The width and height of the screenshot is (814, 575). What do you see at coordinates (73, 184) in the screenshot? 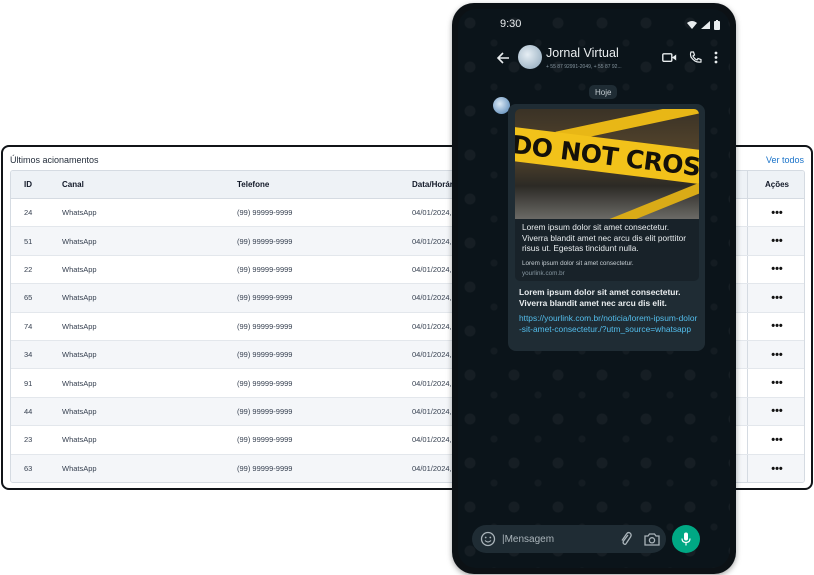
I see `header-canal: Canal` at bounding box center [73, 184].